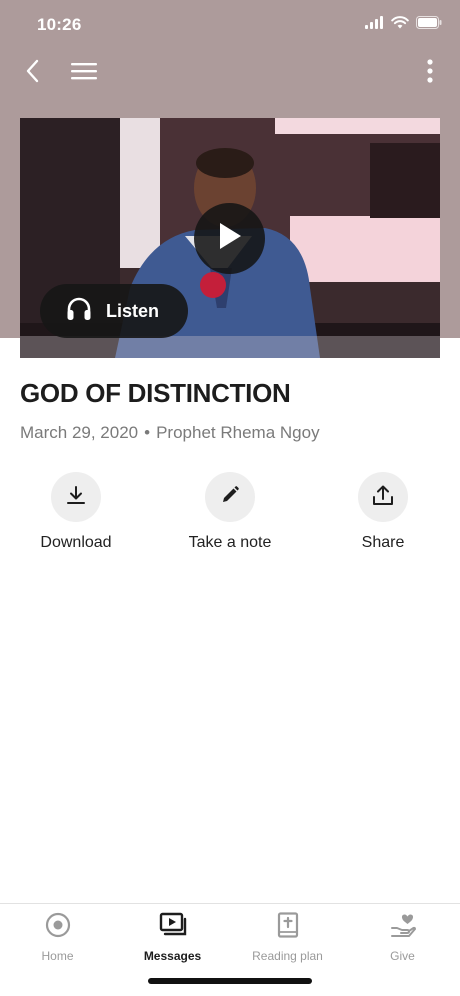  What do you see at coordinates (79, 432) in the screenshot?
I see `message-date: March 29, 2020` at bounding box center [79, 432].